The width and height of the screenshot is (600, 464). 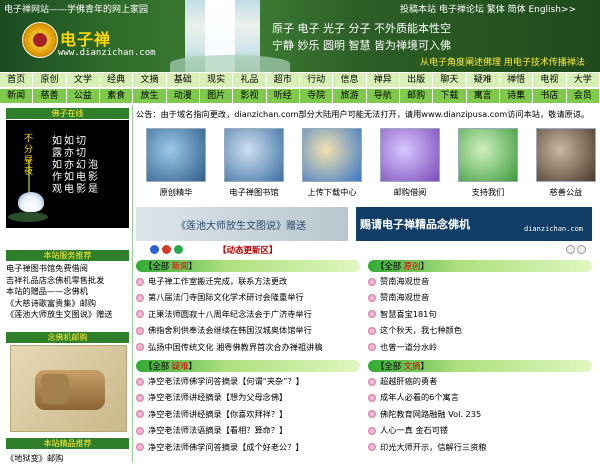 I want to click on nav-row2-item: 邮购, so click(x=417, y=96).